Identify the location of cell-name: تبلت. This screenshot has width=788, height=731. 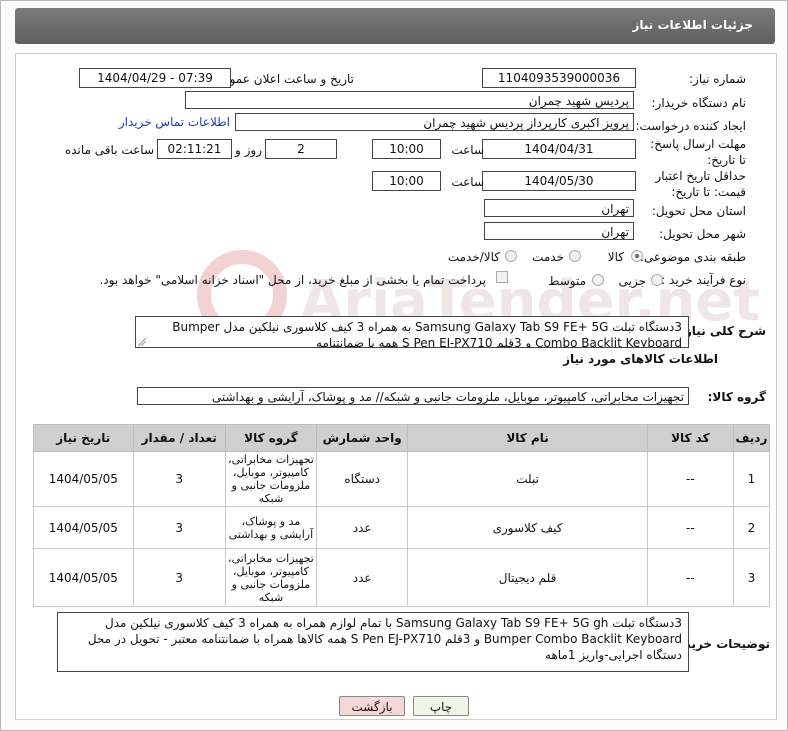
(527, 479).